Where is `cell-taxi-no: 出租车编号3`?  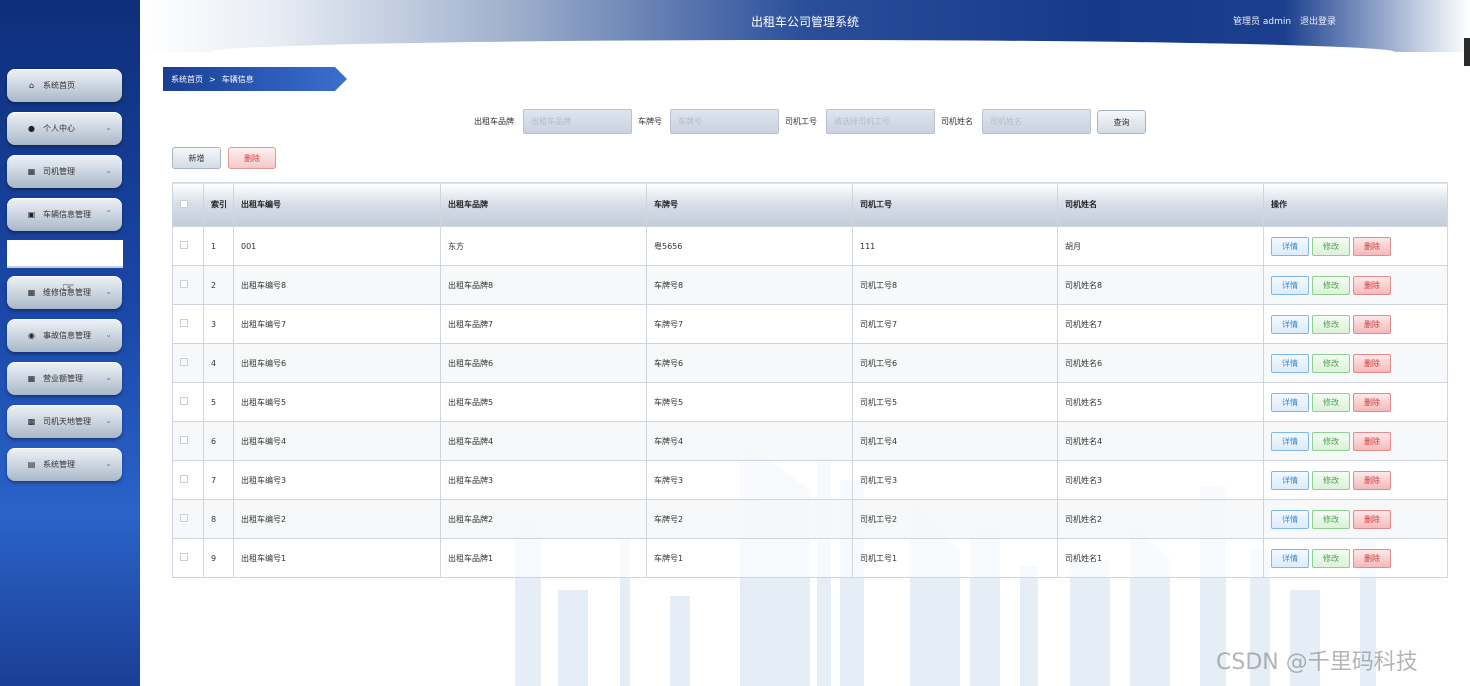
cell-taxi-no: 出租车编号3 is located at coordinates (337, 480).